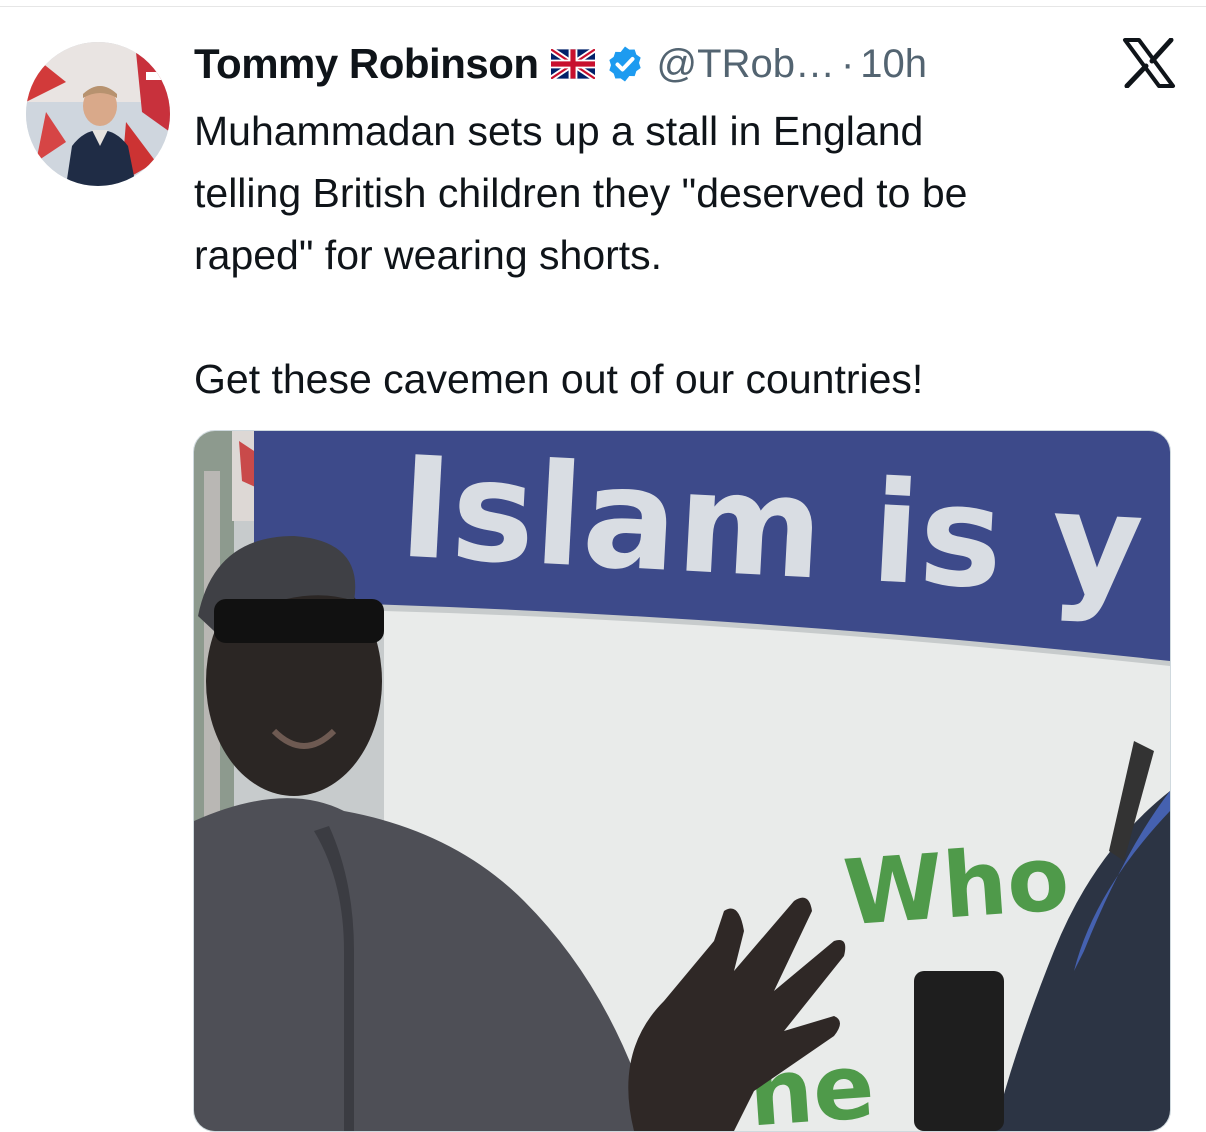 The height and width of the screenshot is (1132, 1206). Describe the element at coordinates (893, 64) in the screenshot. I see `tweet-timestamp: 10h` at that location.